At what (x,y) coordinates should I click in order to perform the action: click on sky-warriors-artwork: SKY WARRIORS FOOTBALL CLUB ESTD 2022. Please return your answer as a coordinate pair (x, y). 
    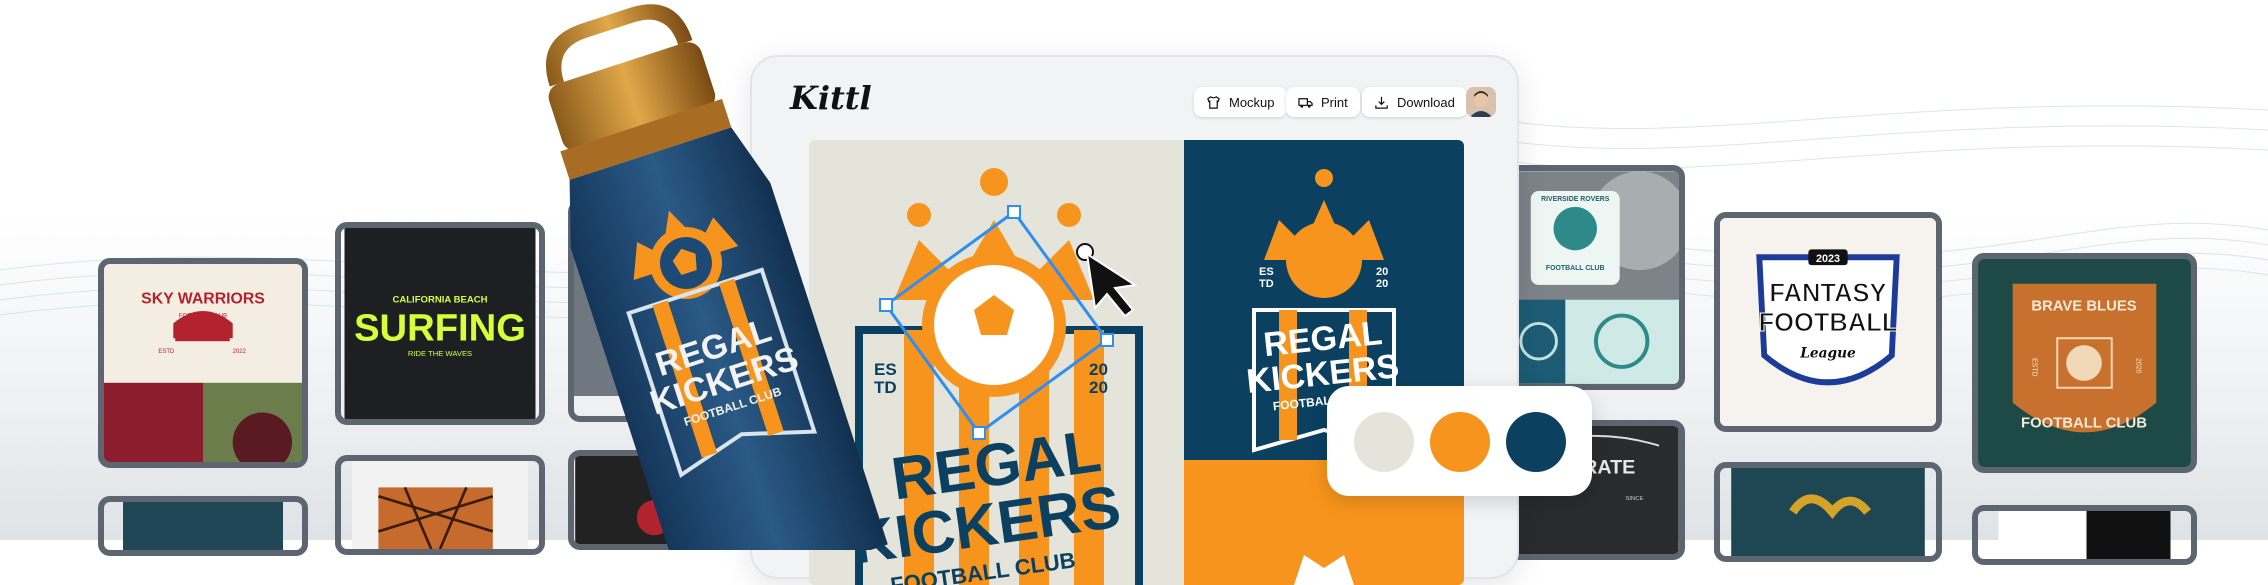
    Looking at the image, I should click on (203, 363).